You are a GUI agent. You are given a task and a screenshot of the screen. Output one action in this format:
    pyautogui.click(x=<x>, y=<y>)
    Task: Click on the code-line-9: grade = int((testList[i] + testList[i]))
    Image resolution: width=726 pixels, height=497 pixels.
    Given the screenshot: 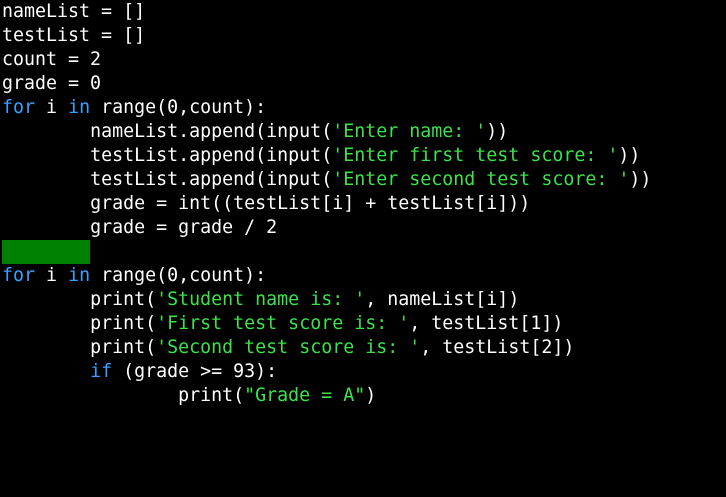 What is the action you would take?
    pyautogui.click(x=363, y=204)
    